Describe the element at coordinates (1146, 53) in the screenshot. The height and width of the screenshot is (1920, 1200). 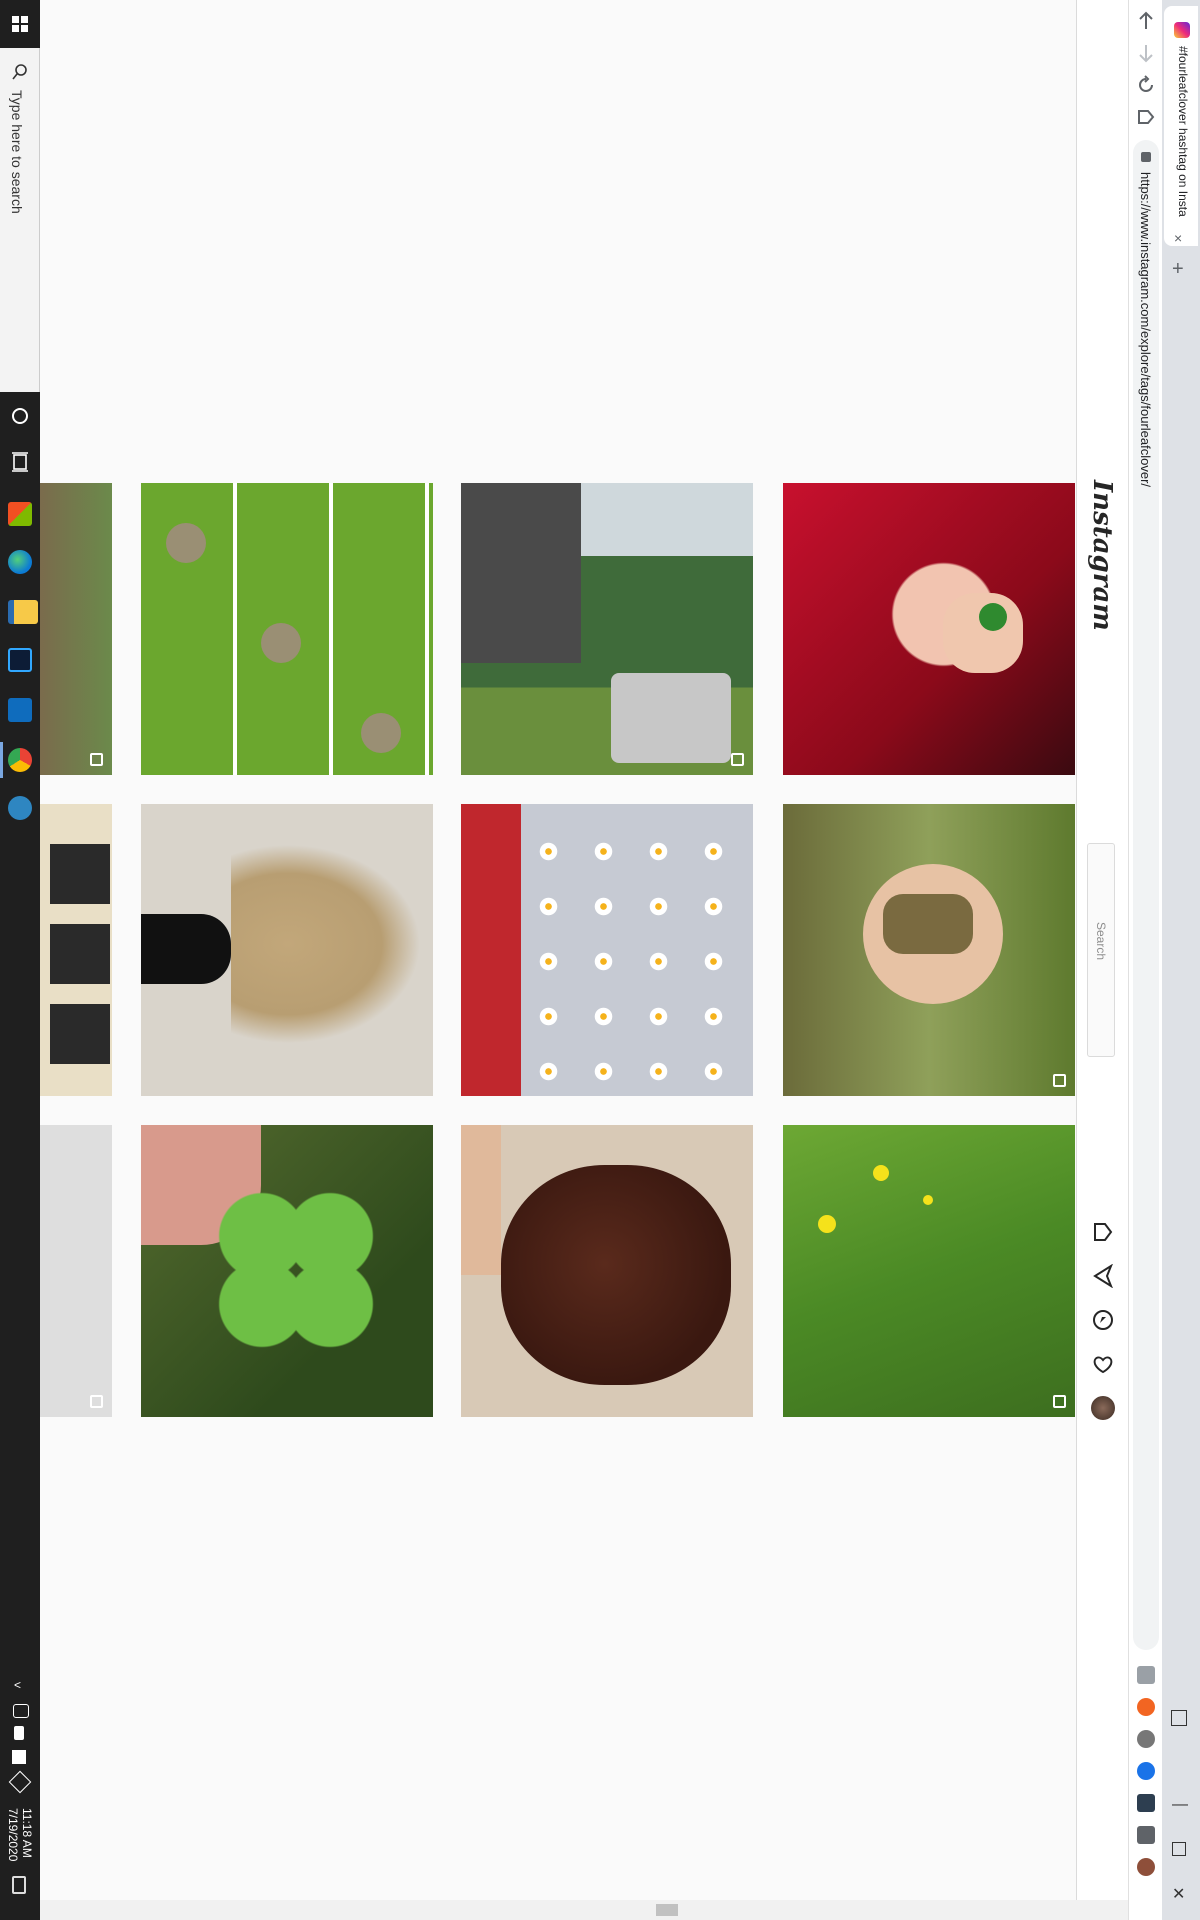
I see `forward-arrow-icon` at that location.